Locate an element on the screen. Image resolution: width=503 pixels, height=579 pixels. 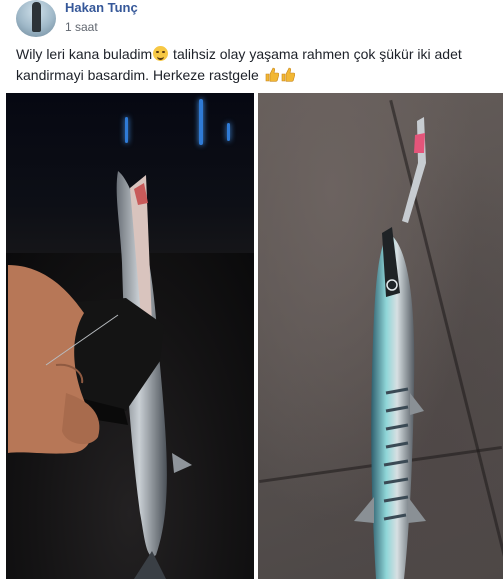
post-text-part-1: Wily leri kana buladim is located at coordinates (84, 54).